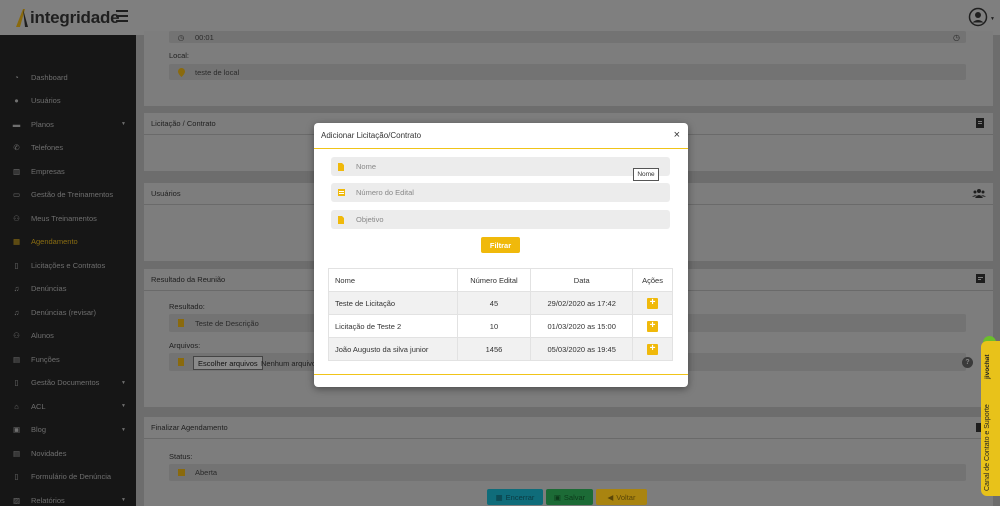  Describe the element at coordinates (16, 429) in the screenshot. I see `blog-icon: ▣` at that location.